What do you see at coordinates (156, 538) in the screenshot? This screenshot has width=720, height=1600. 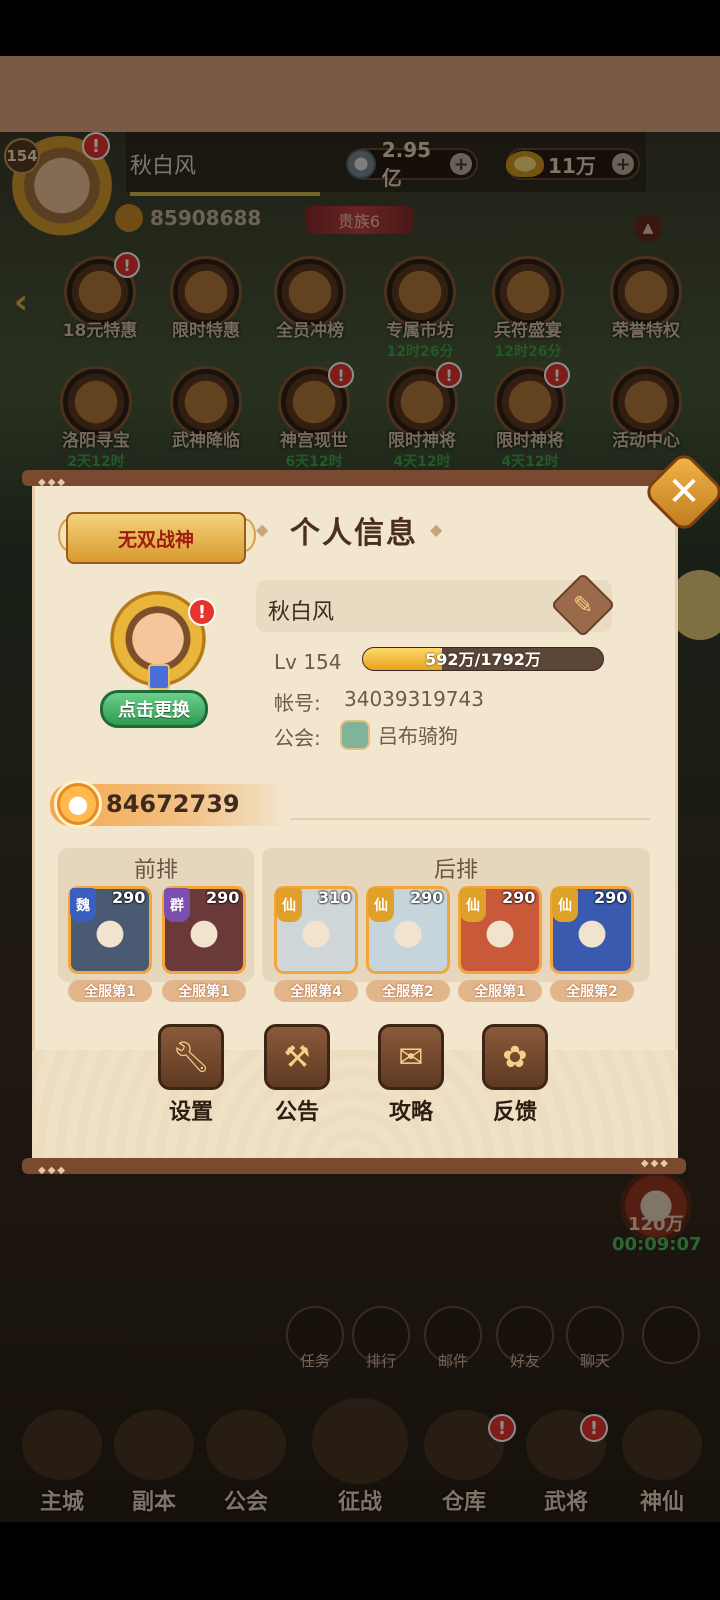 I see `title-badge: 无双战神` at bounding box center [156, 538].